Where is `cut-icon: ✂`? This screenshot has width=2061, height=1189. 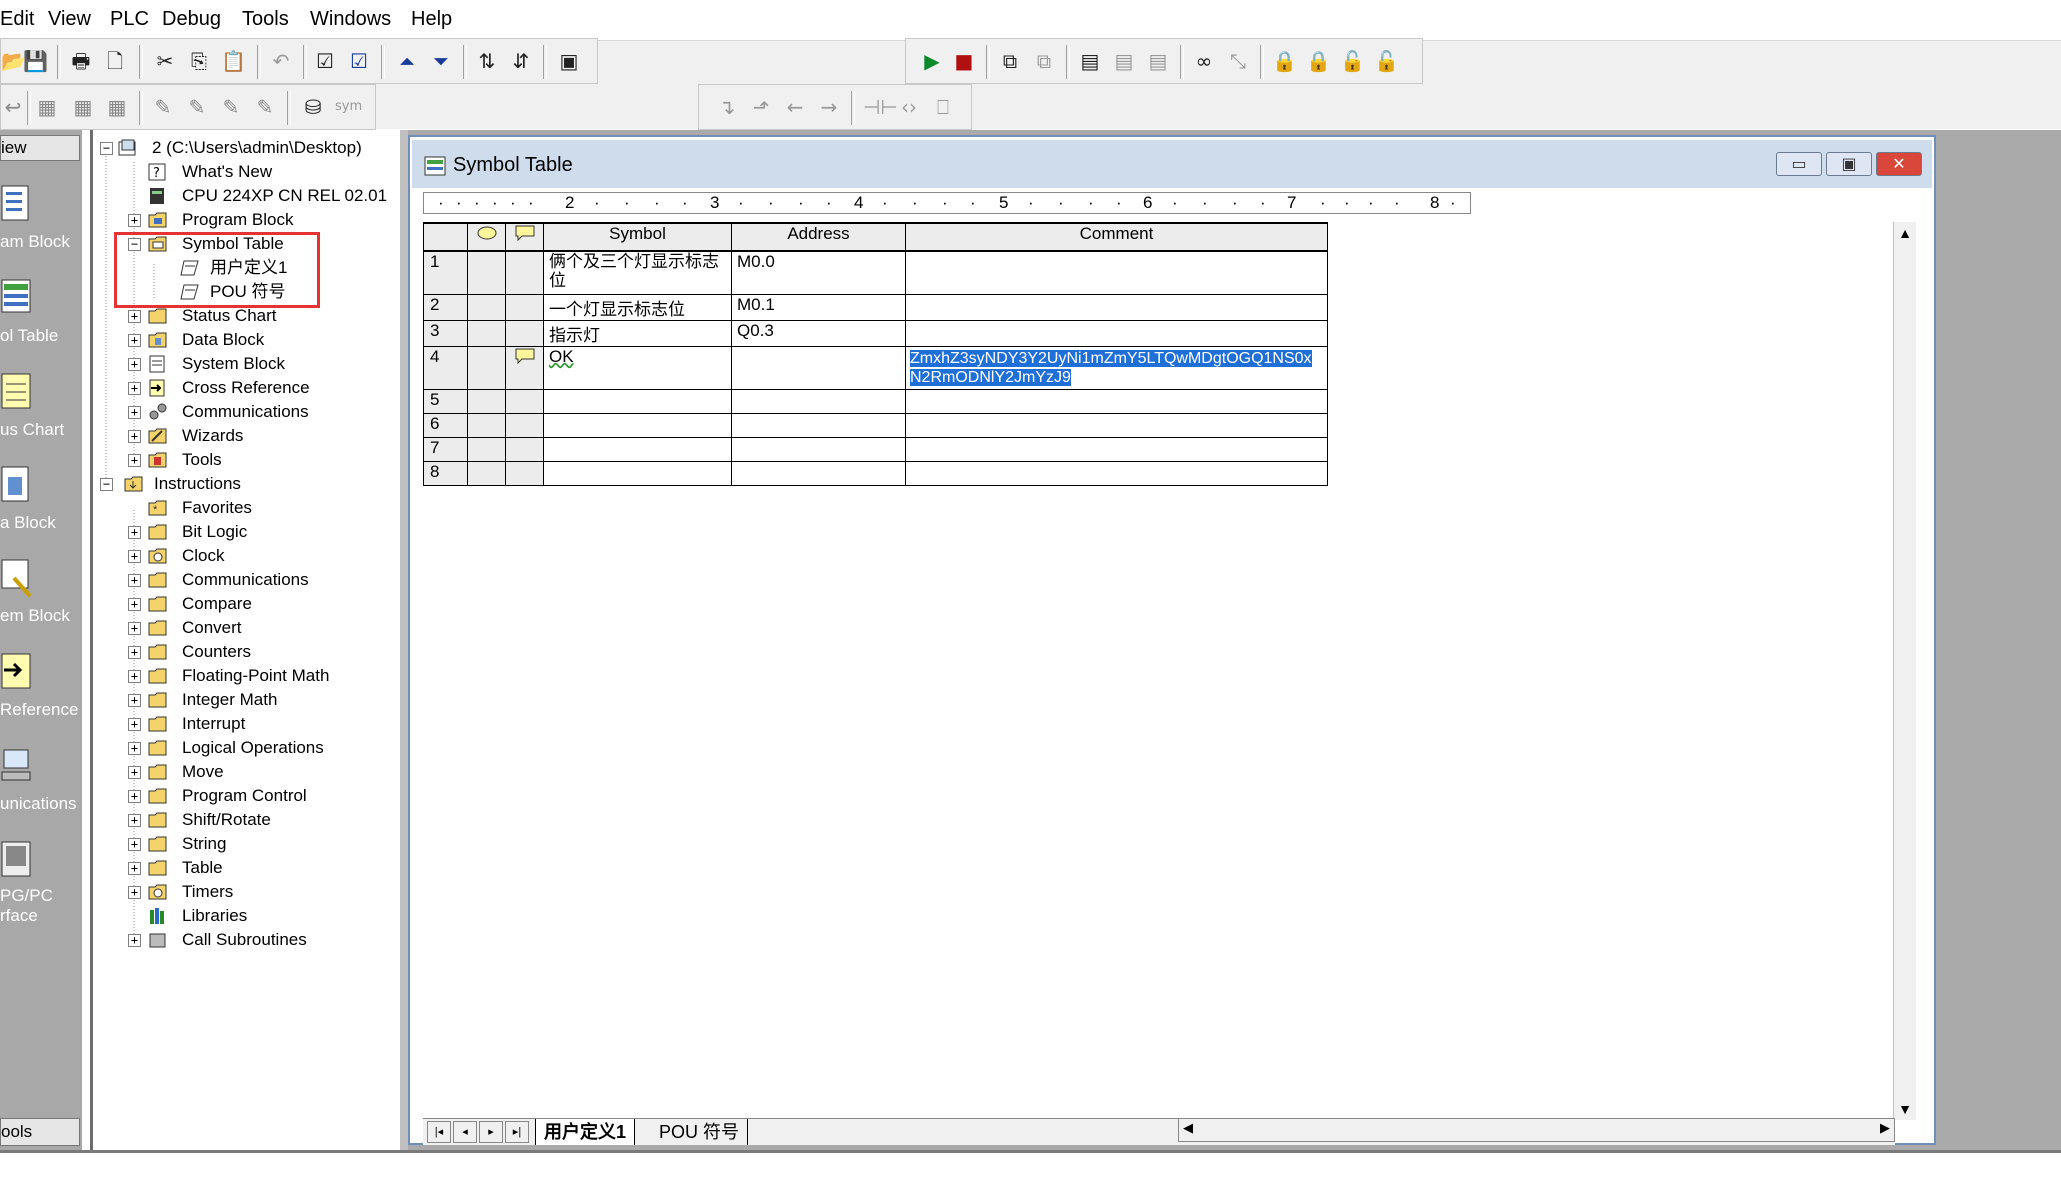
cut-icon: ✂ is located at coordinates (165, 61).